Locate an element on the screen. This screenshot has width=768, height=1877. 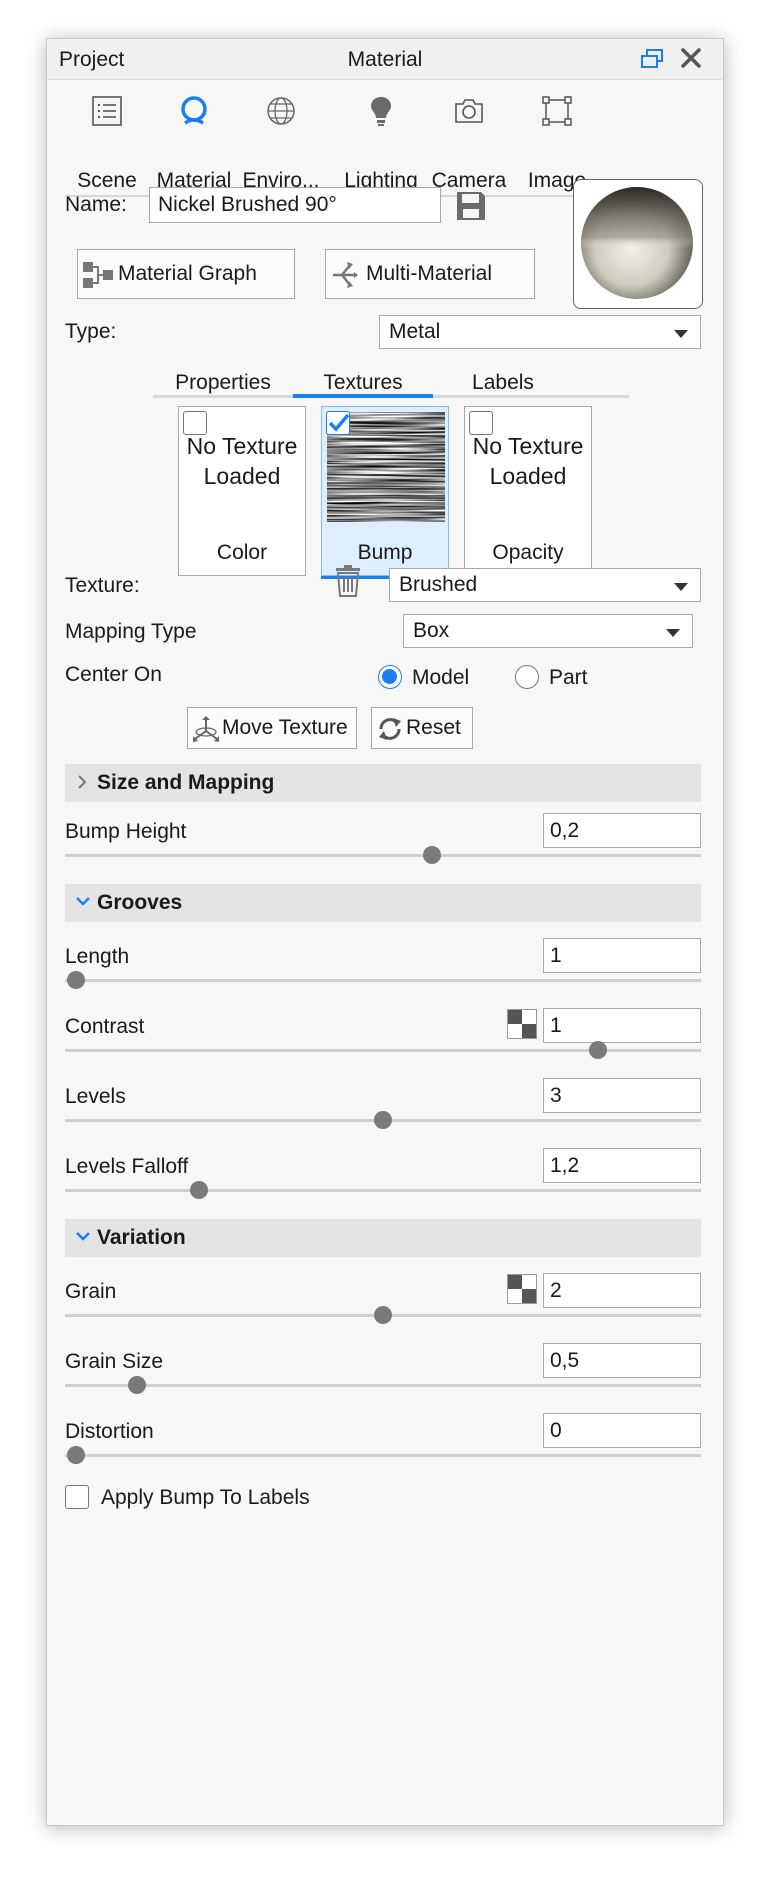
section-variation: Variation is located at coordinates (383, 1238).